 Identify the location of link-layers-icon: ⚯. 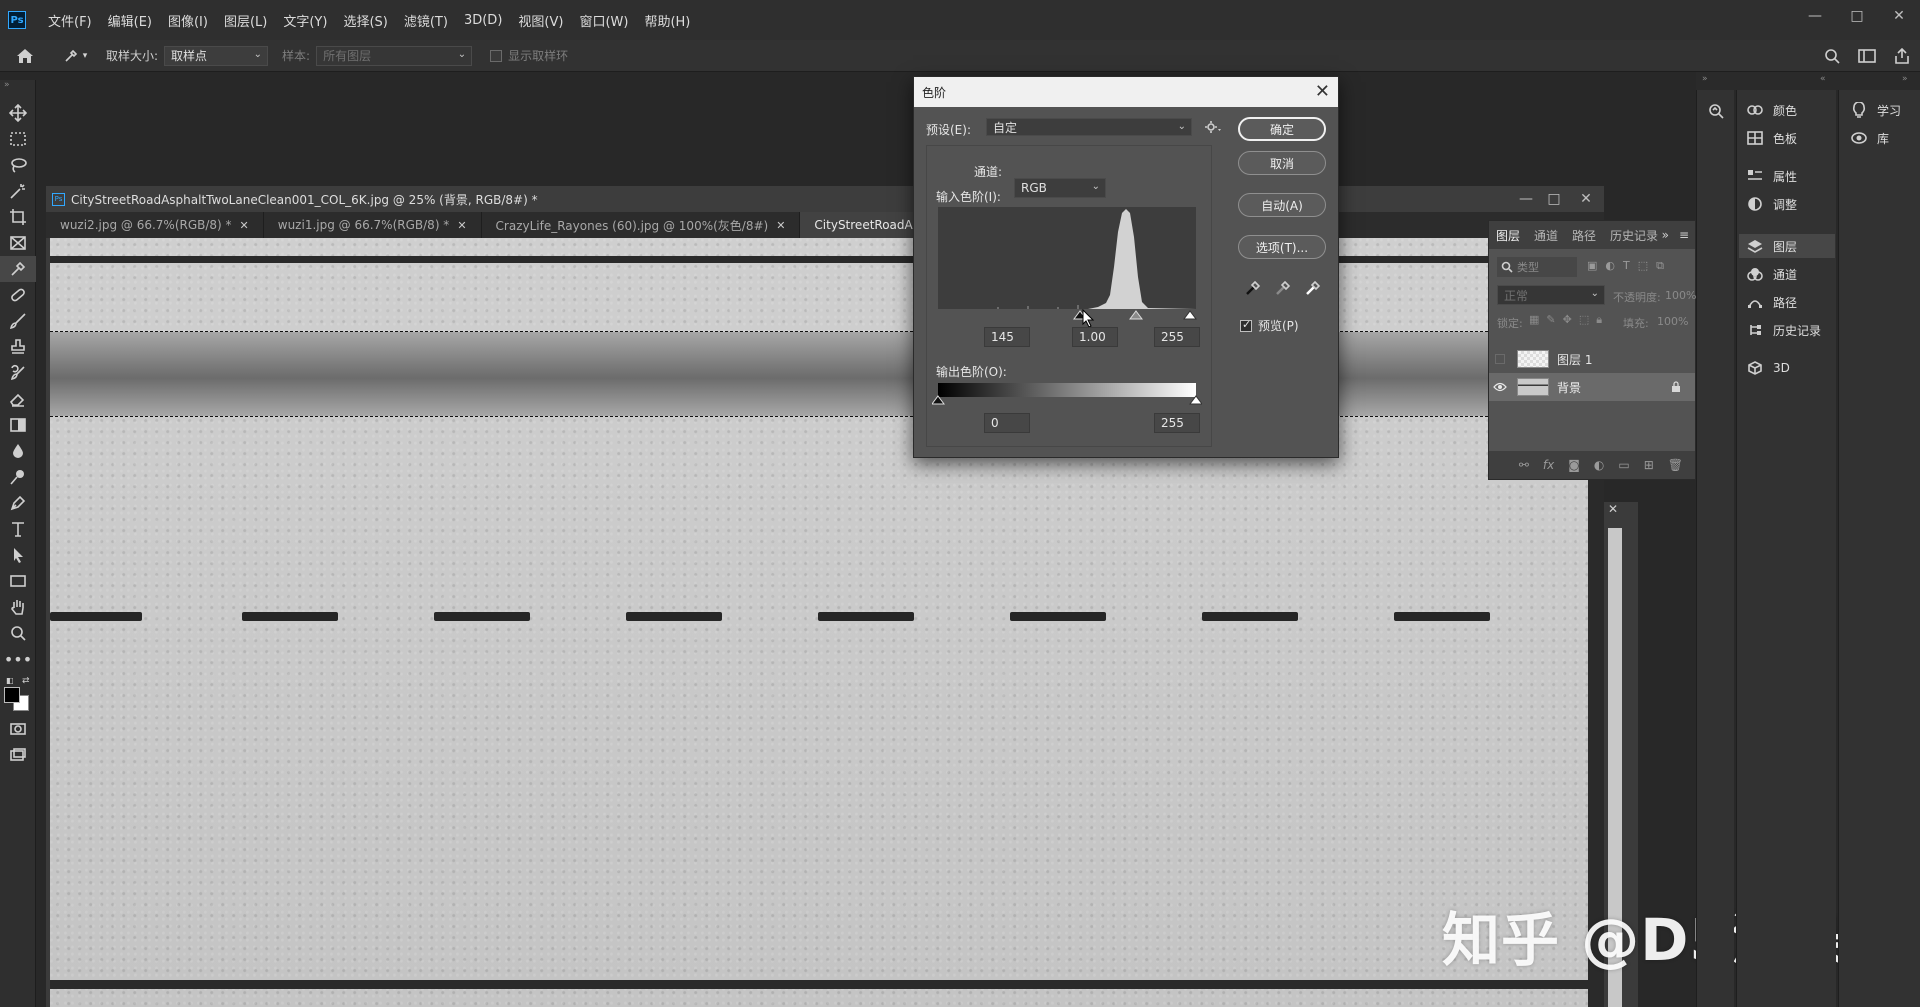
(1524, 465).